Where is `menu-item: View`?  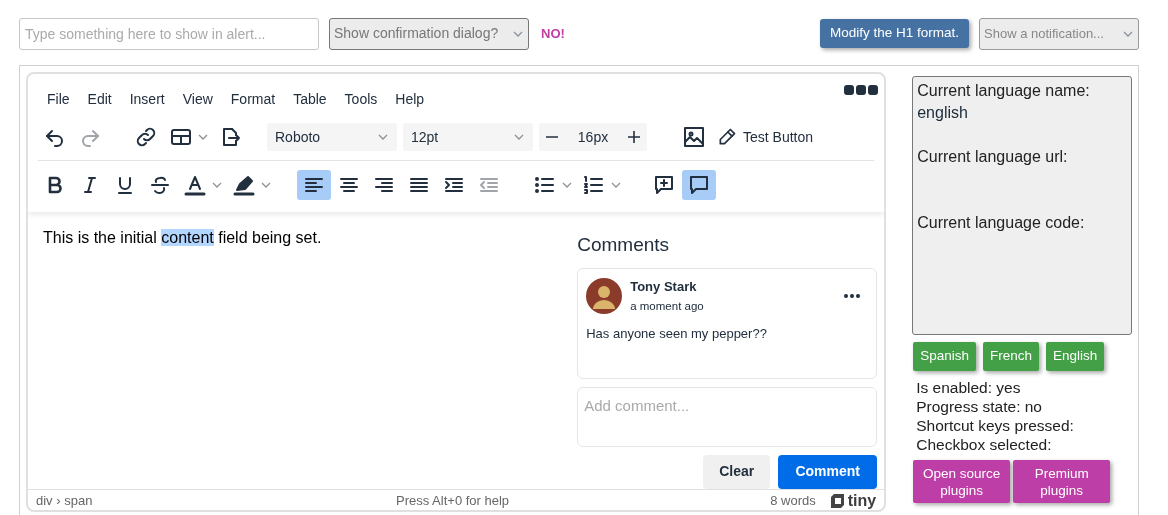 menu-item: View is located at coordinates (197, 99).